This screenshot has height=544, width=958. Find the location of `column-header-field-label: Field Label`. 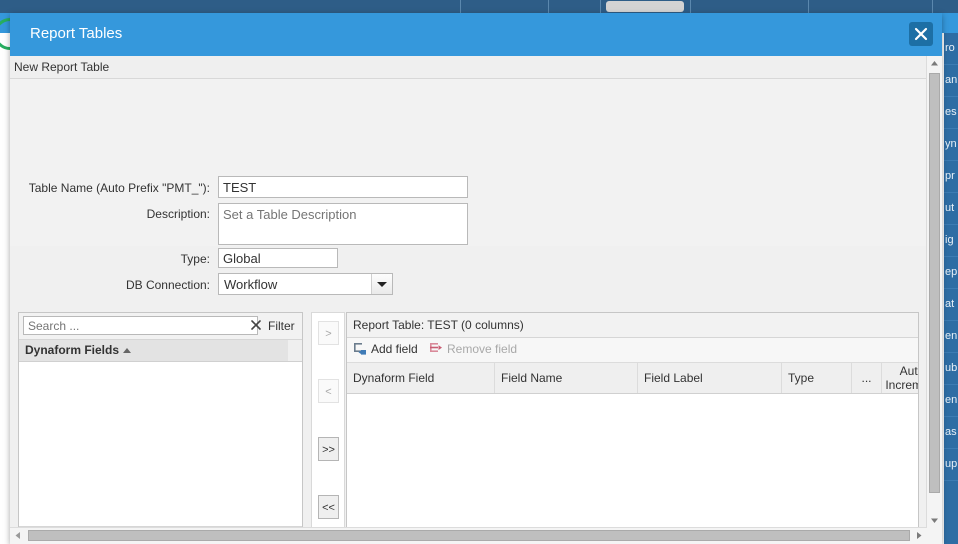

column-header-field-label: Field Label is located at coordinates (710, 378).